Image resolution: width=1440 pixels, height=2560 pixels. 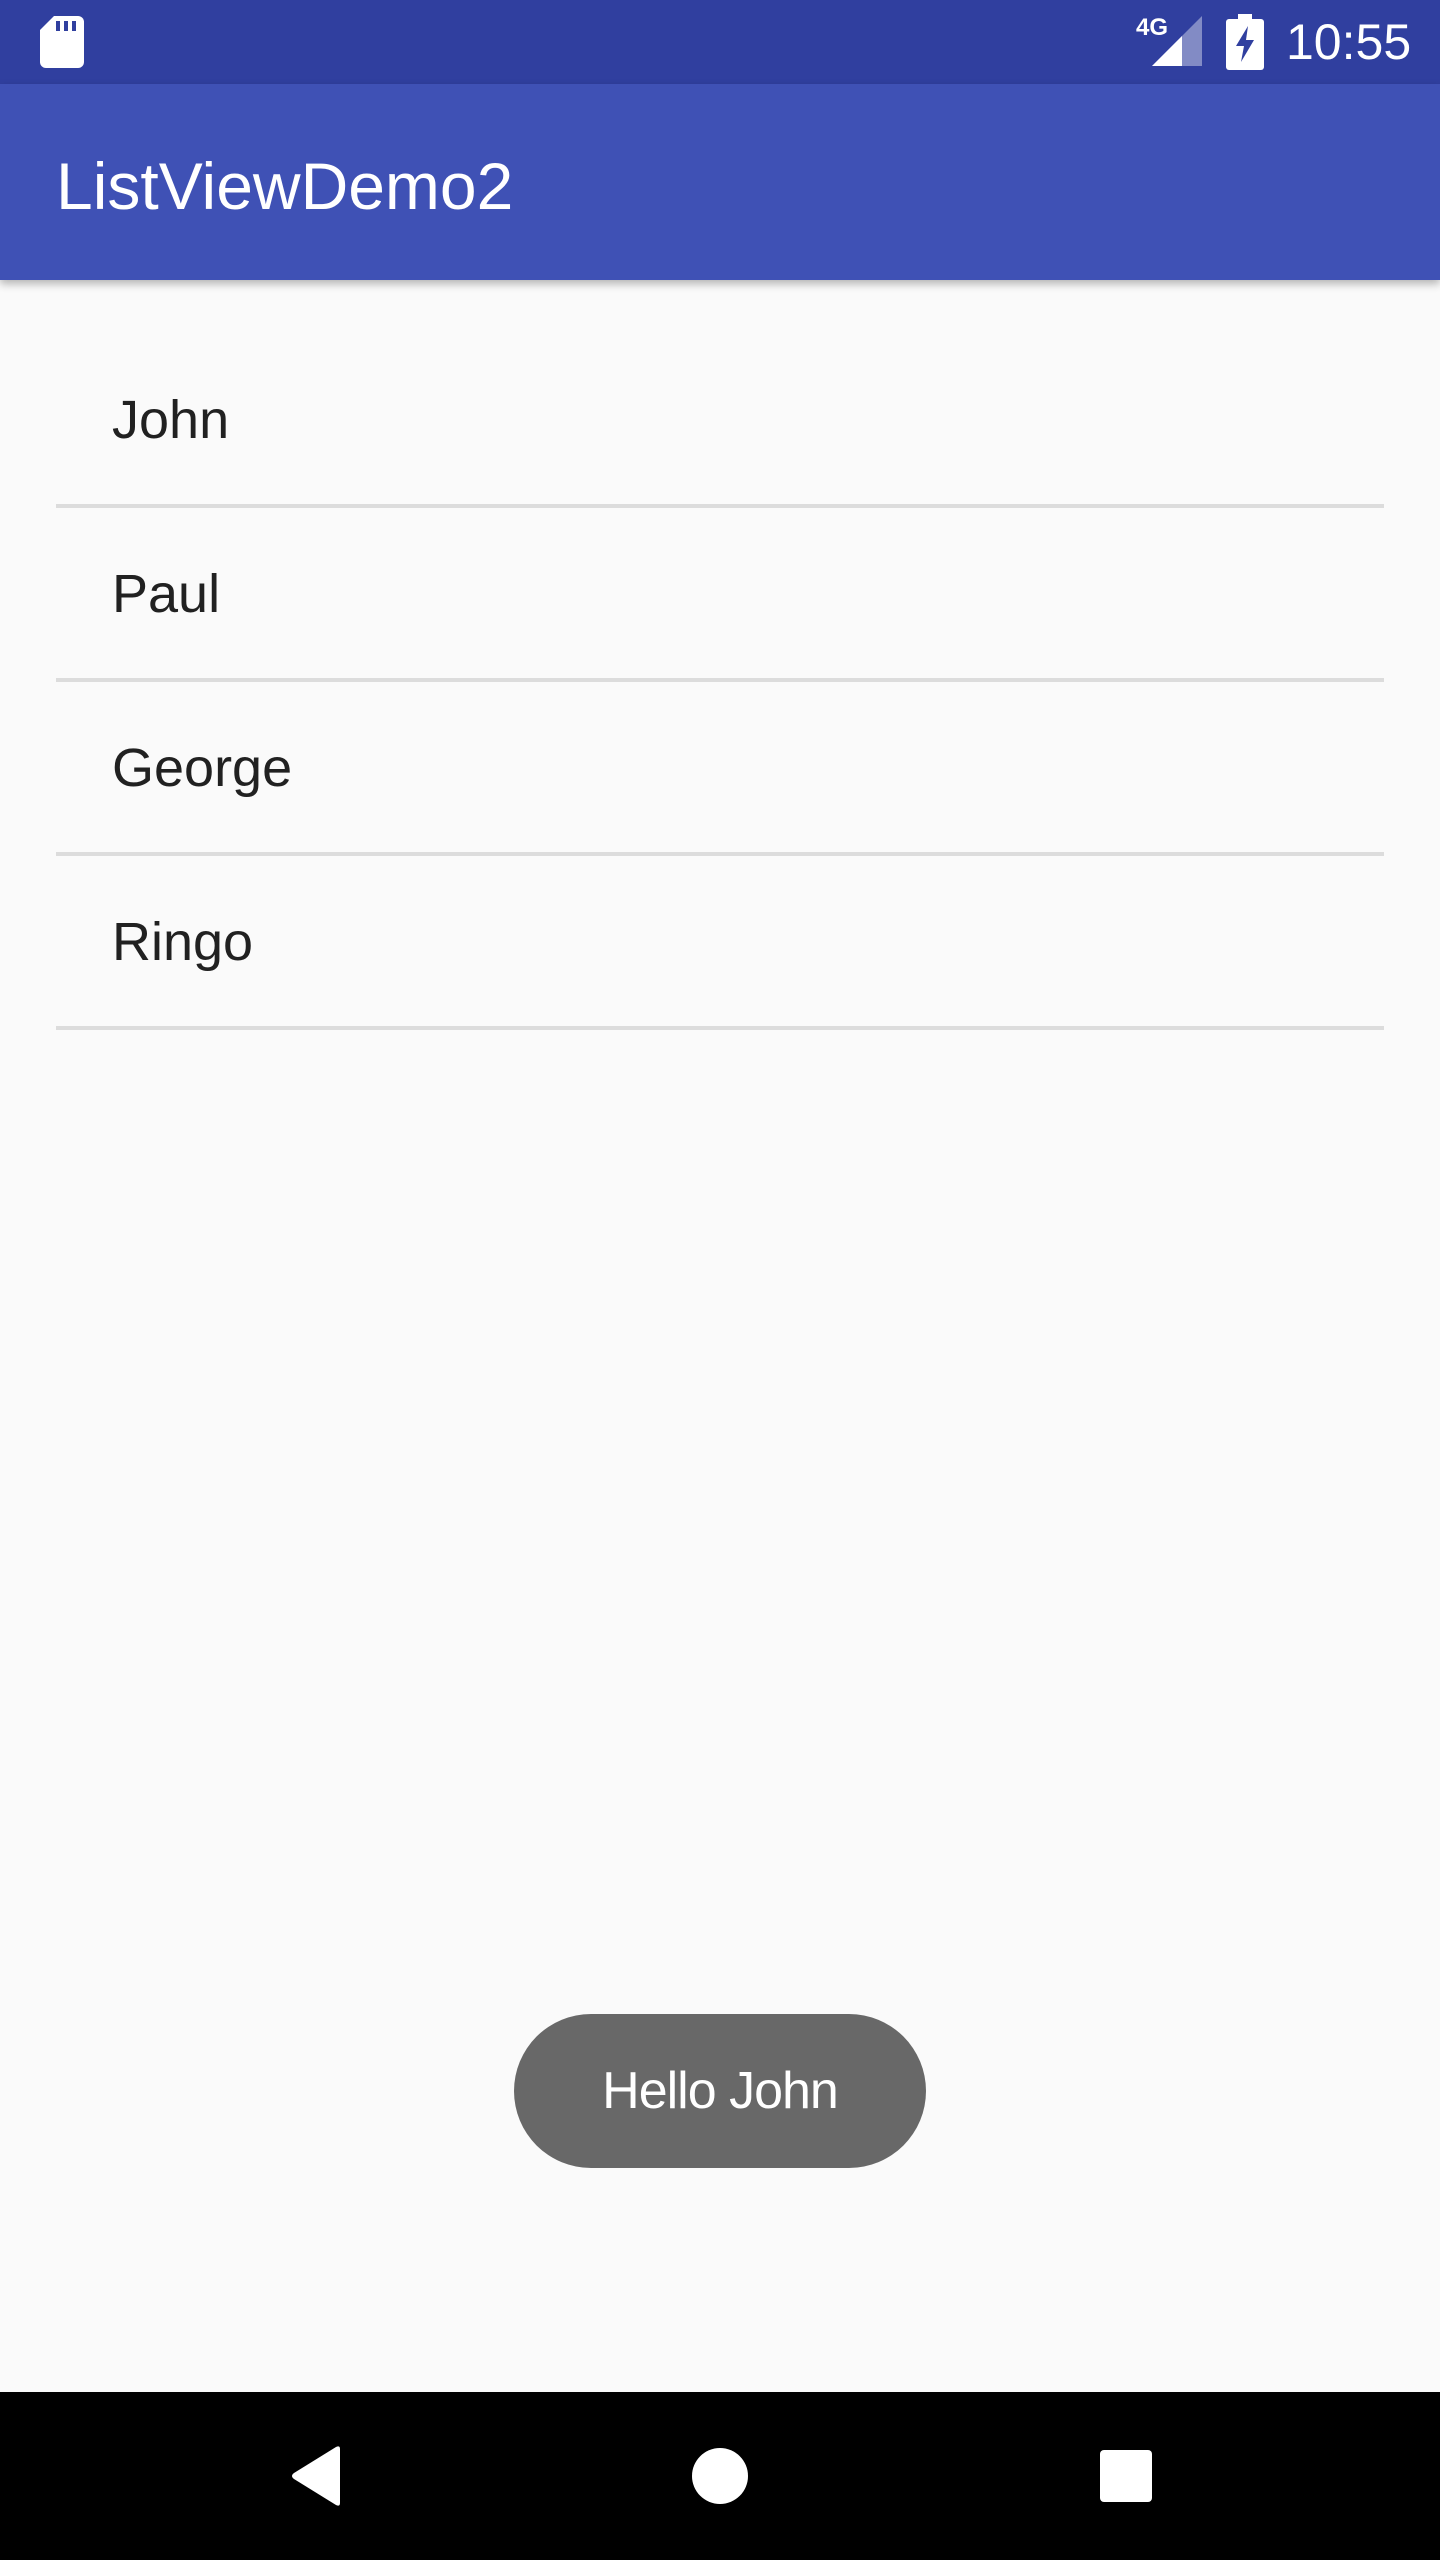 I want to click on status-bar: 4G 10:55, so click(x=720, y=42).